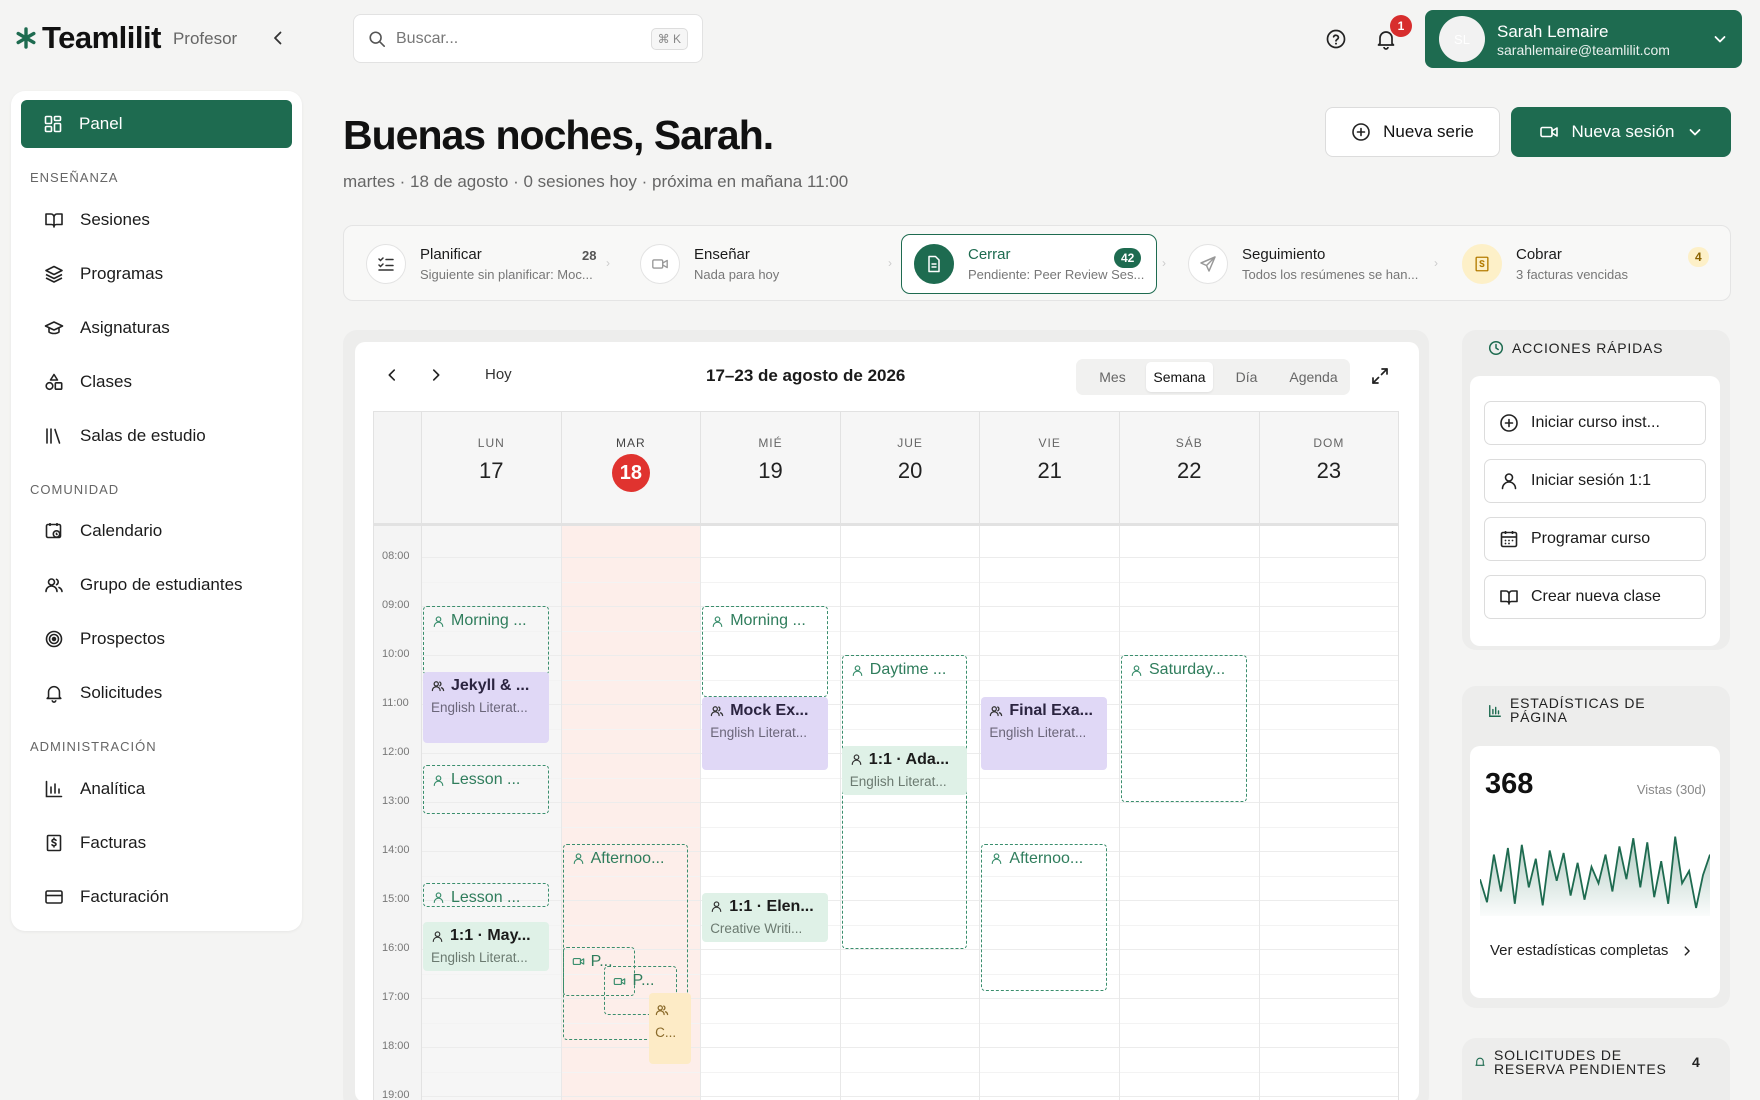  I want to click on day-header: JUE 20, so click(910, 468).